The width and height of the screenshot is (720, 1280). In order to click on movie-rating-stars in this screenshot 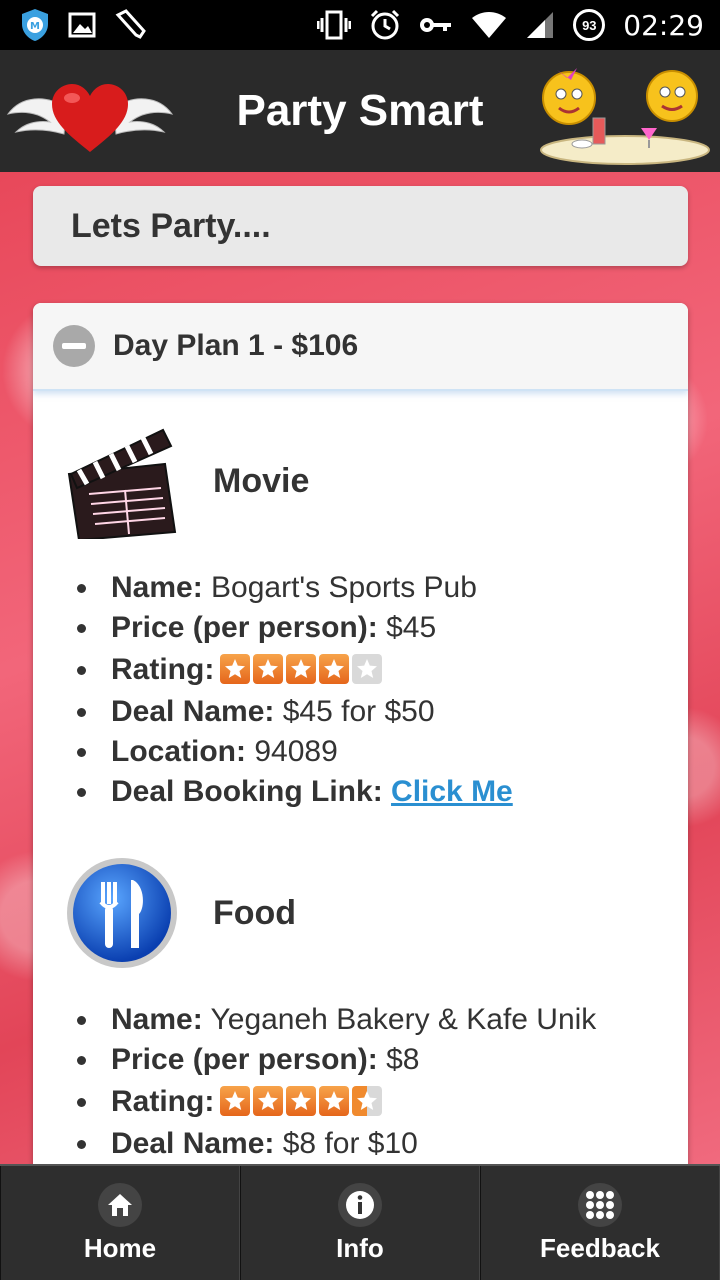, I will do `click(301, 669)`.